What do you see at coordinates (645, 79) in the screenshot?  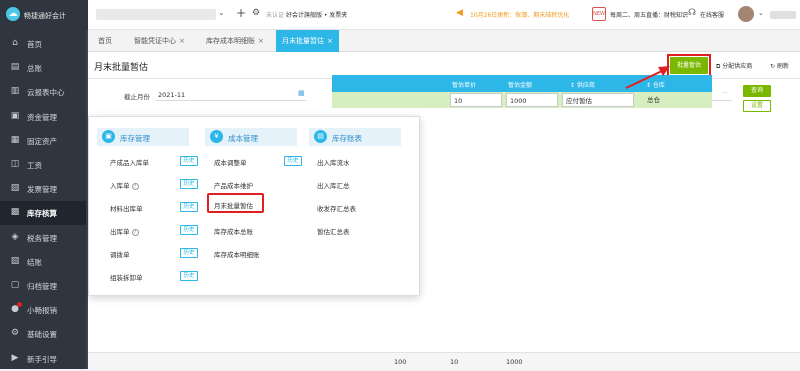 I see `arrow-line` at bounding box center [645, 79].